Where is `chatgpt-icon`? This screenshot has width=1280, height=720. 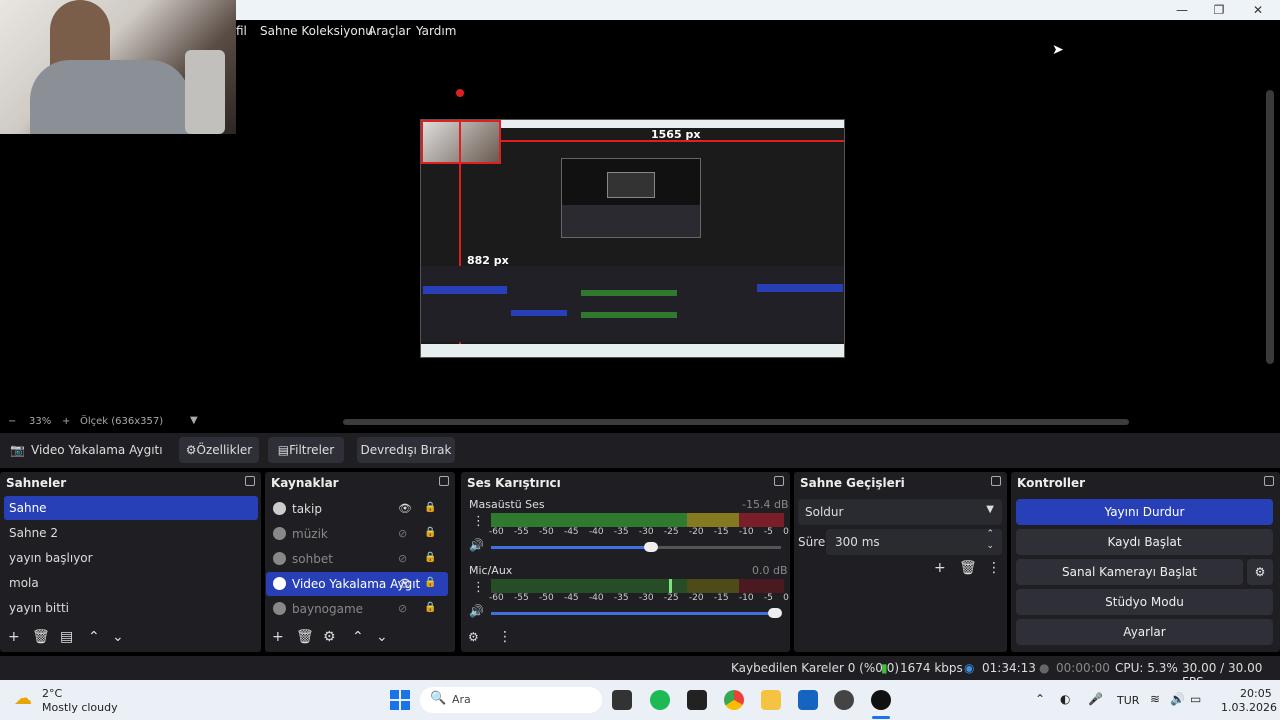
chatgpt-icon is located at coordinates (844, 700).